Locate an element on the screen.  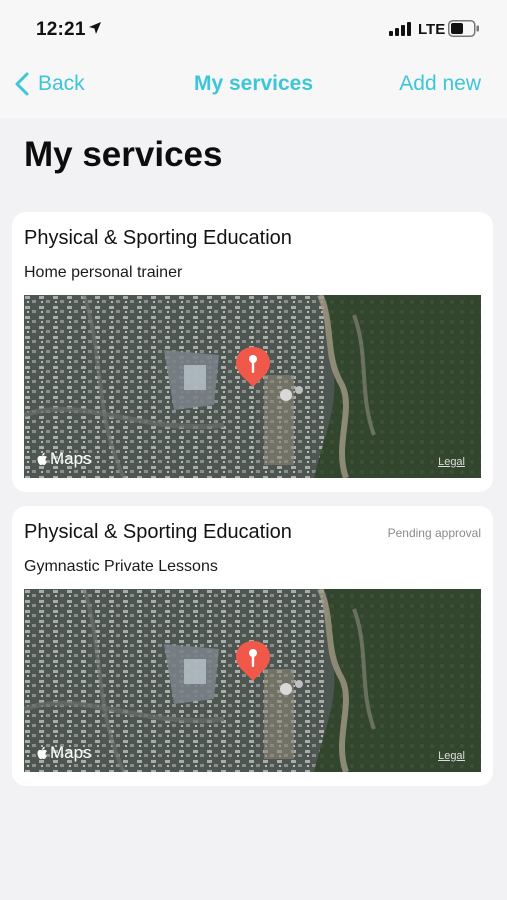
page-title: My services is located at coordinates (123, 154).